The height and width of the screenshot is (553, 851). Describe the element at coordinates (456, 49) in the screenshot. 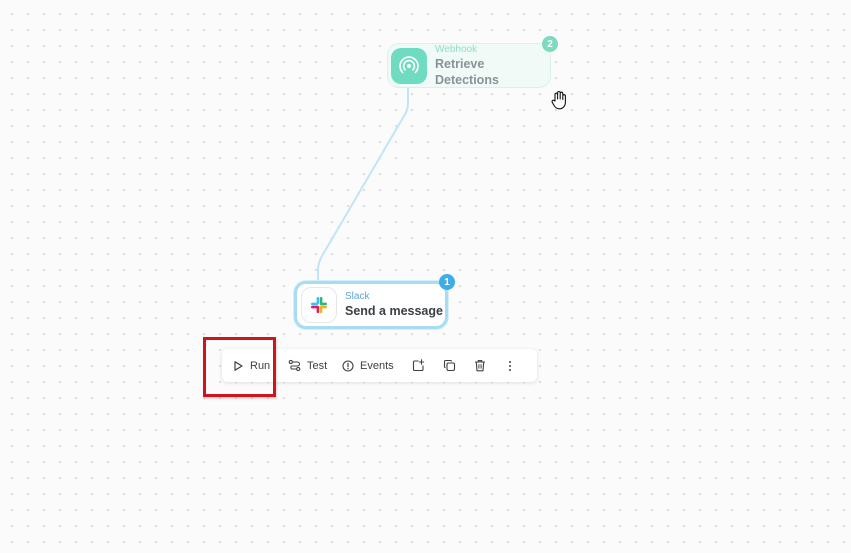

I see `node-type-label: Webhook` at that location.